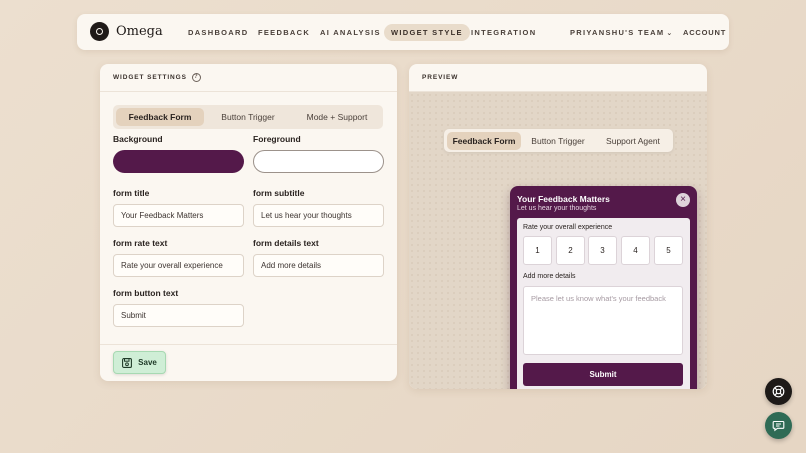 The height and width of the screenshot is (453, 806). Describe the element at coordinates (196, 77) in the screenshot. I see `help-circle-icon: ?` at that location.